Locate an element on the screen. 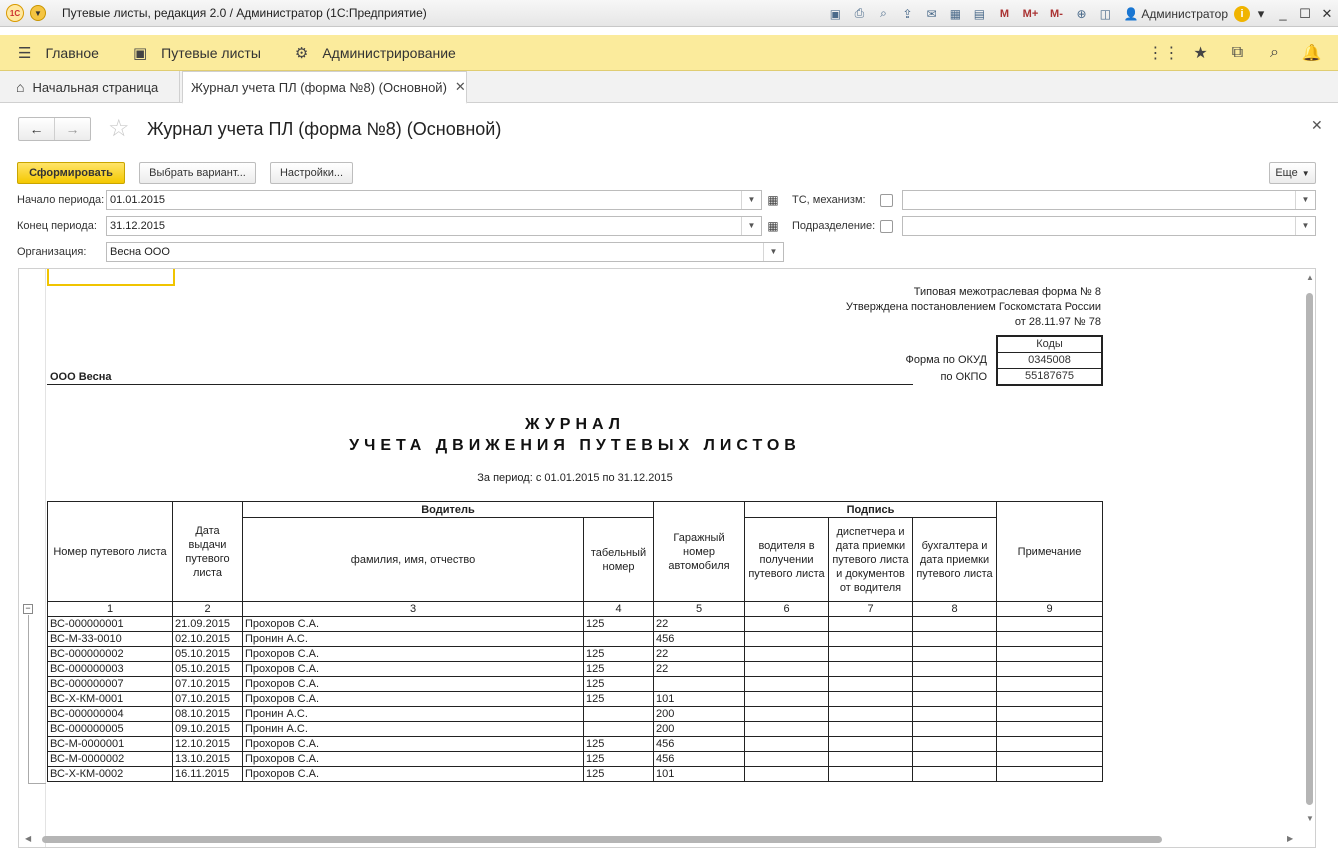 The image size is (1338, 861). table-cell: ВС-000000001 is located at coordinates (110, 624).